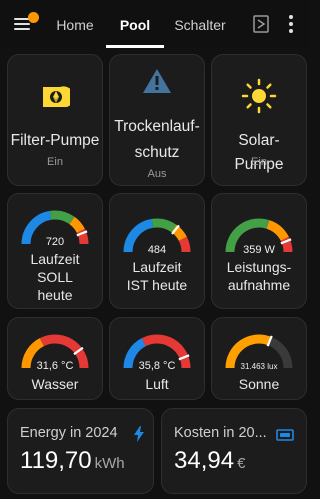 The image size is (320, 499). What do you see at coordinates (55, 162) in the screenshot?
I see `filter-pump-state: Ein` at bounding box center [55, 162].